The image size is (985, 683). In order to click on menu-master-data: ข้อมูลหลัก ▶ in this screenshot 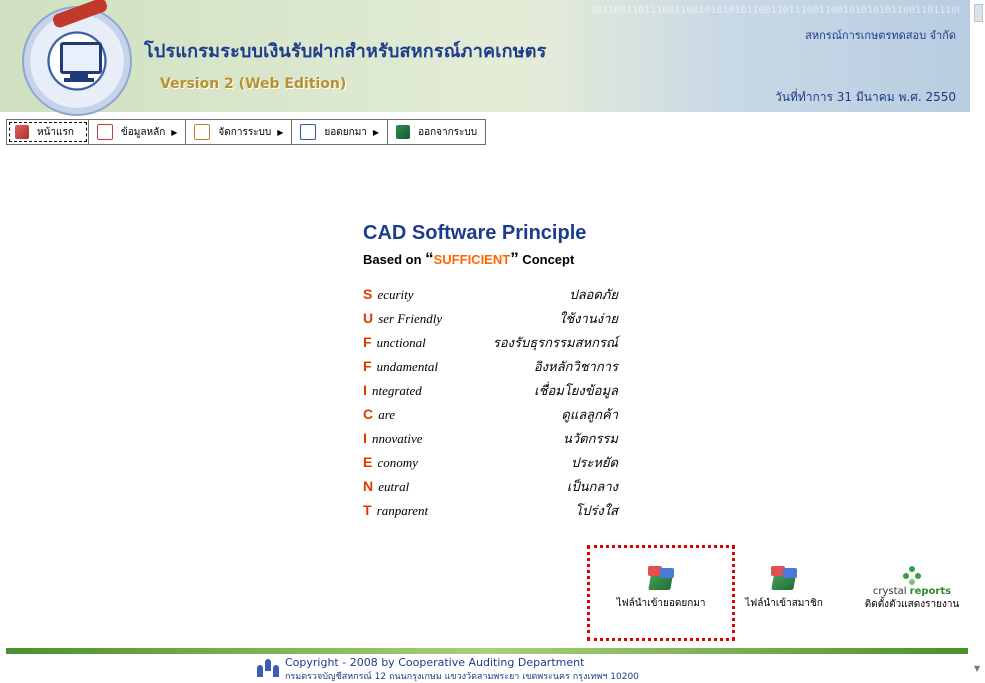, I will do `click(138, 132)`.